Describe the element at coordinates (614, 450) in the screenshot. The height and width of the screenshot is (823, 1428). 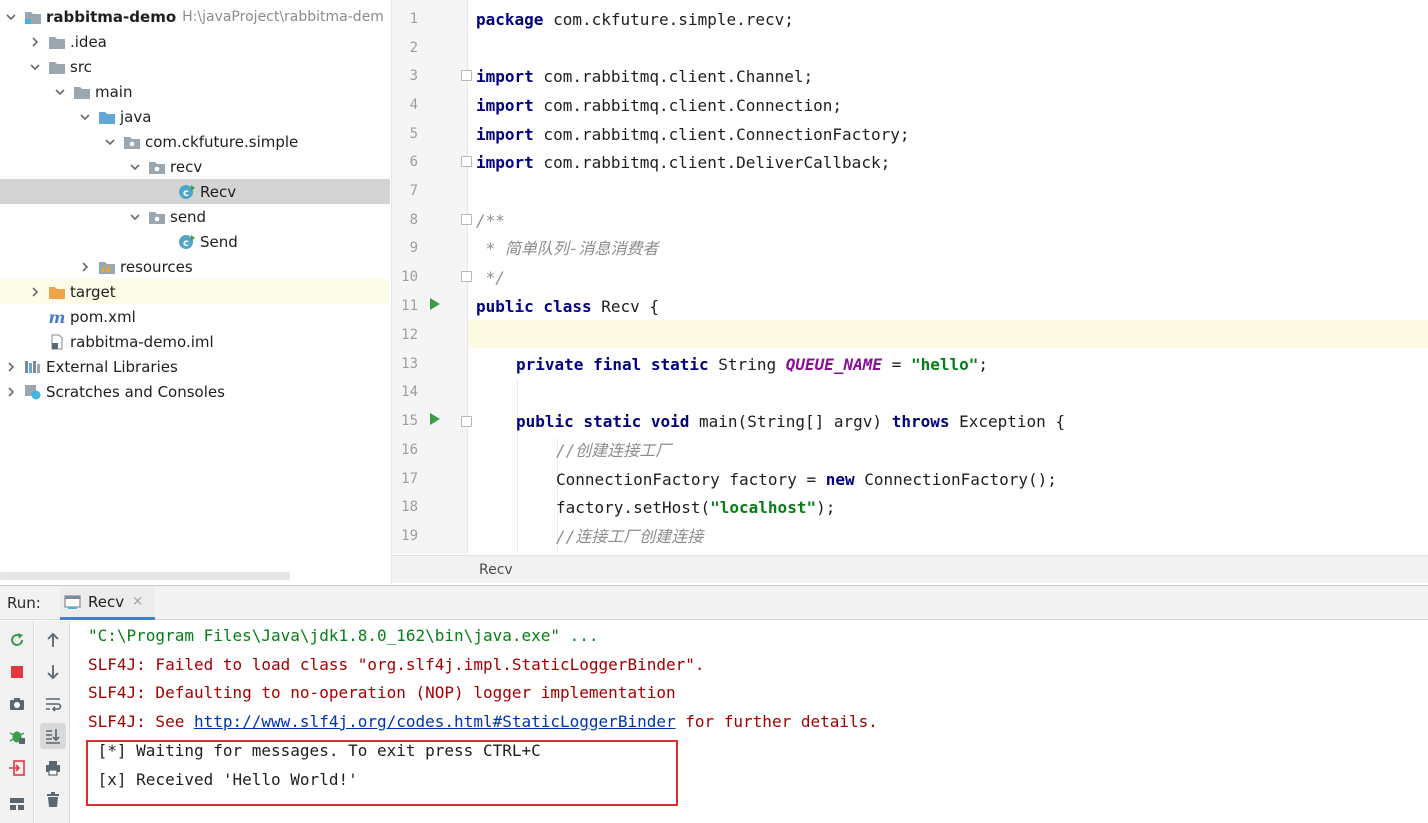
I see `code-line-16: //创建连接工厂` at that location.